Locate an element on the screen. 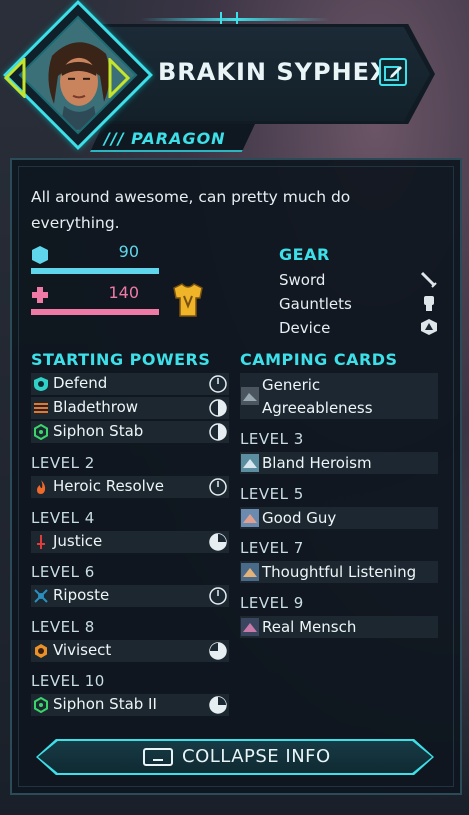  riposte-icon is located at coordinates (41, 596).